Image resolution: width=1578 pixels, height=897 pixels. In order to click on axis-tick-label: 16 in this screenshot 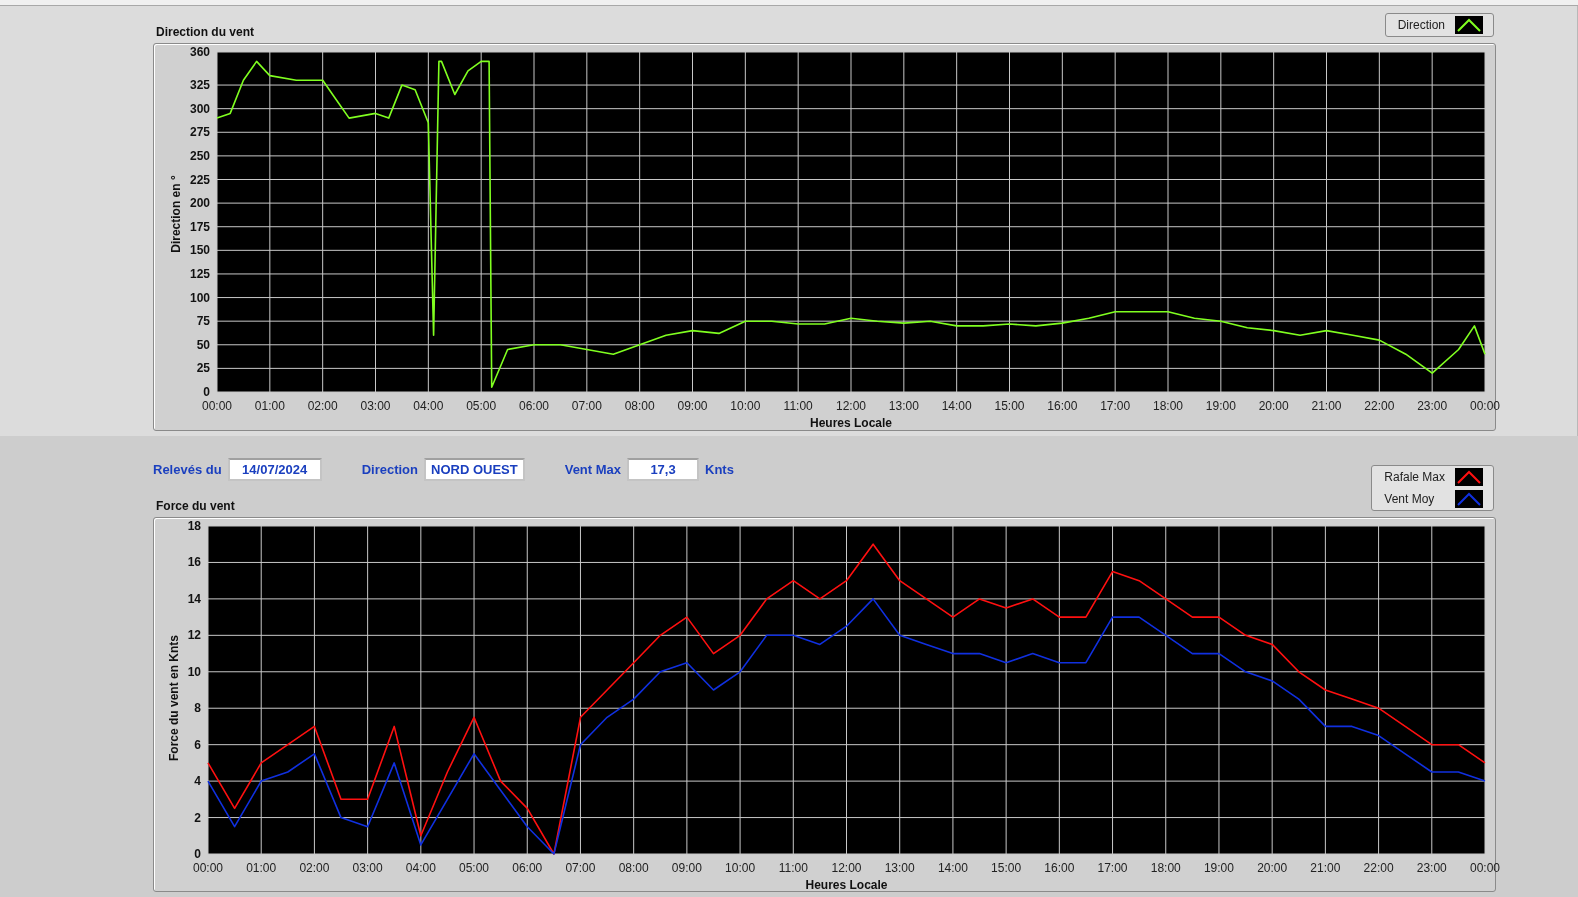, I will do `click(194, 562)`.